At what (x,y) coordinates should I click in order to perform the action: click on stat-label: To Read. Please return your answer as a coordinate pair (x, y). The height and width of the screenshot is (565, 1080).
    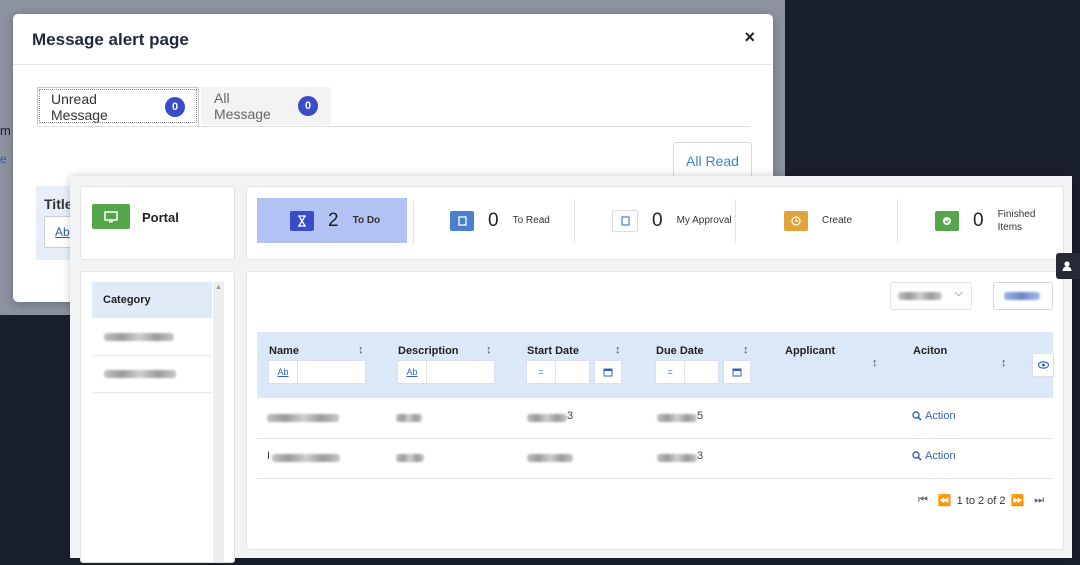
    Looking at the image, I should click on (531, 220).